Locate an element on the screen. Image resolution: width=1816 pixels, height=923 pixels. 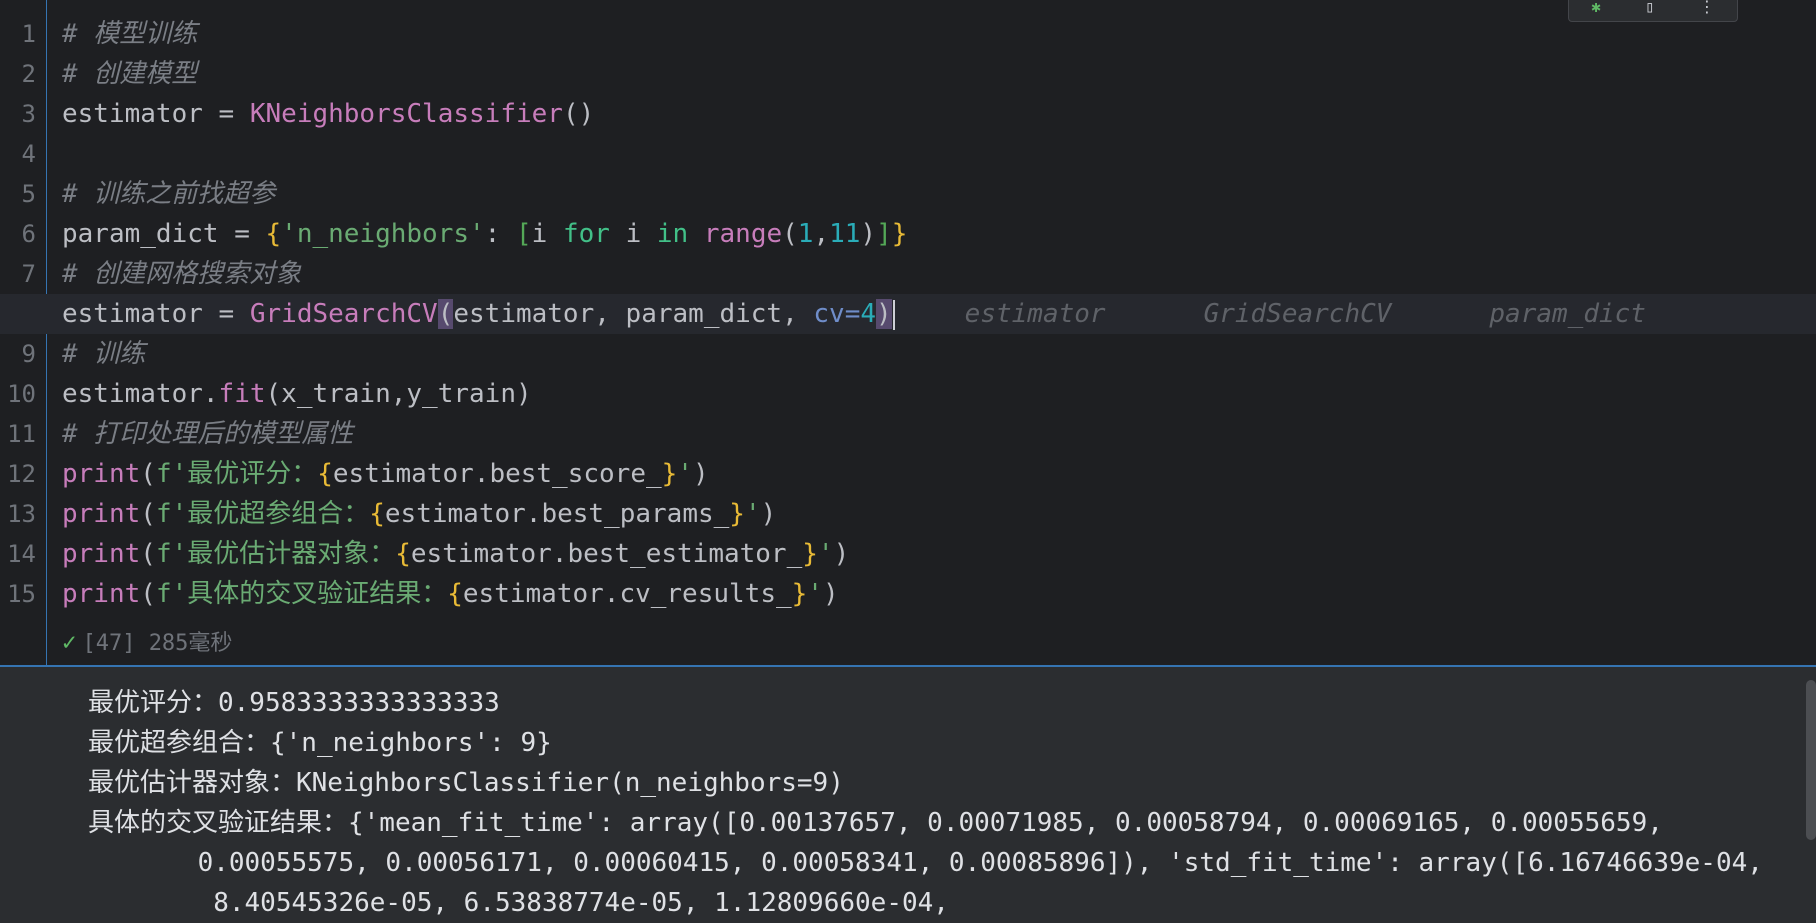
expression: estimator.best_score_ is located at coordinates (497, 474).